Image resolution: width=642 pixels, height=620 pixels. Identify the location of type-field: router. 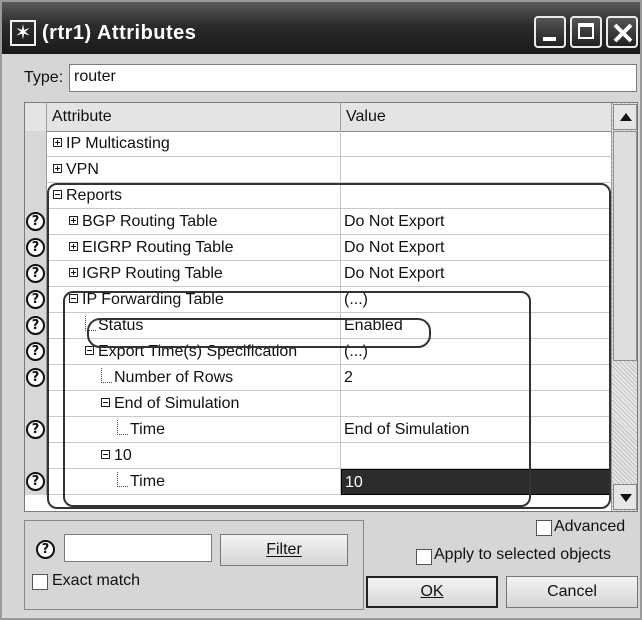
(353, 78).